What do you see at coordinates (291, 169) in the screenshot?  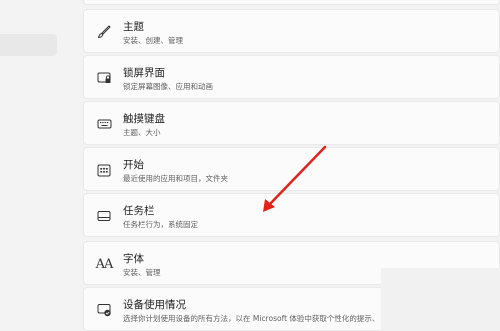 I see `settings-item-start: 开始 最近使用的应用和项目，文件夹` at bounding box center [291, 169].